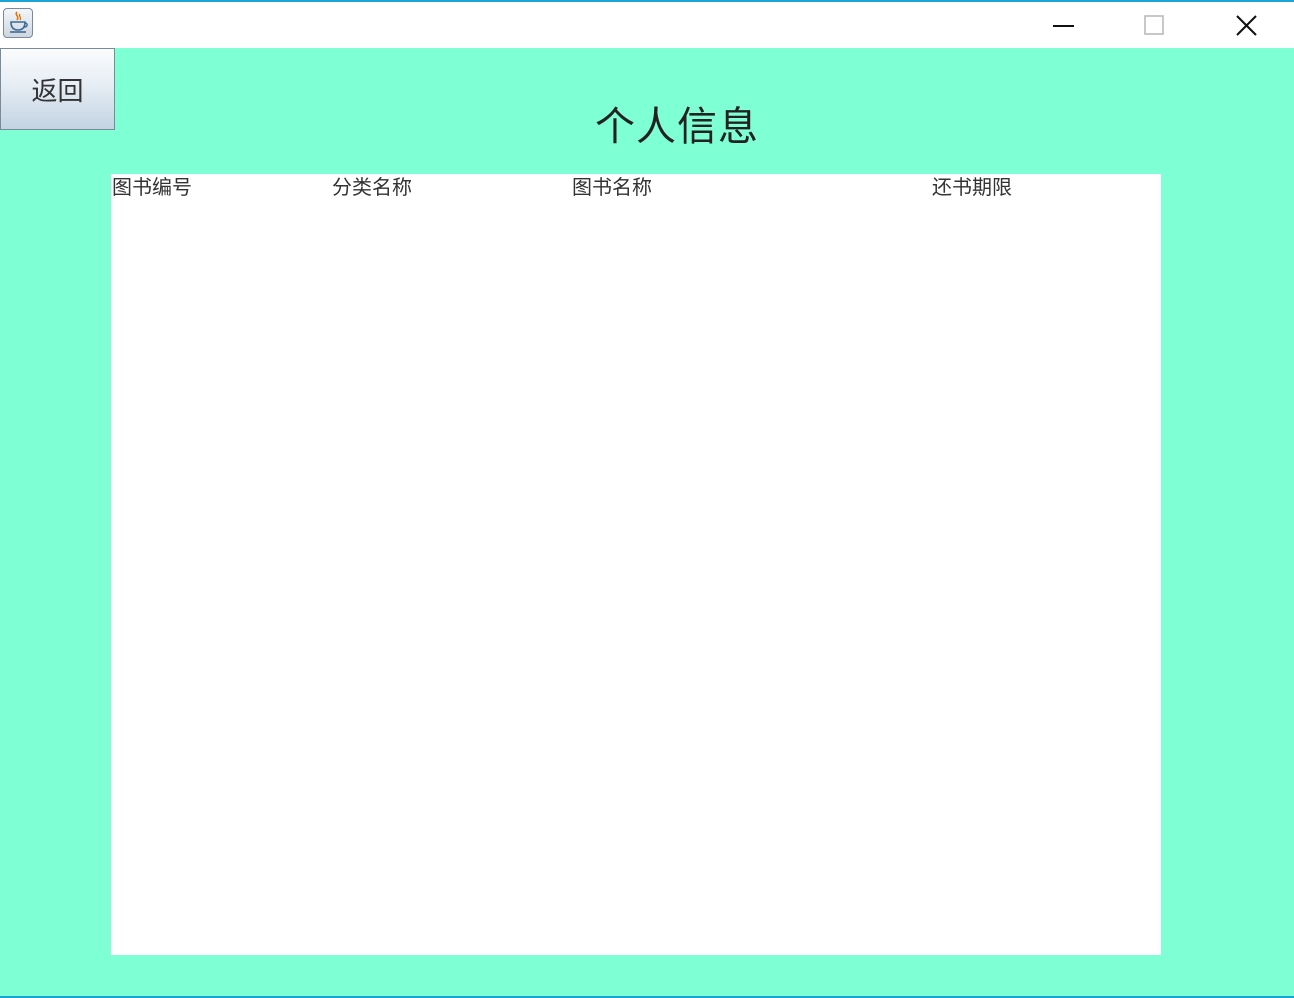 The height and width of the screenshot is (998, 1294). What do you see at coordinates (612, 187) in the screenshot?
I see `column-header-book-name: 图书名称` at bounding box center [612, 187].